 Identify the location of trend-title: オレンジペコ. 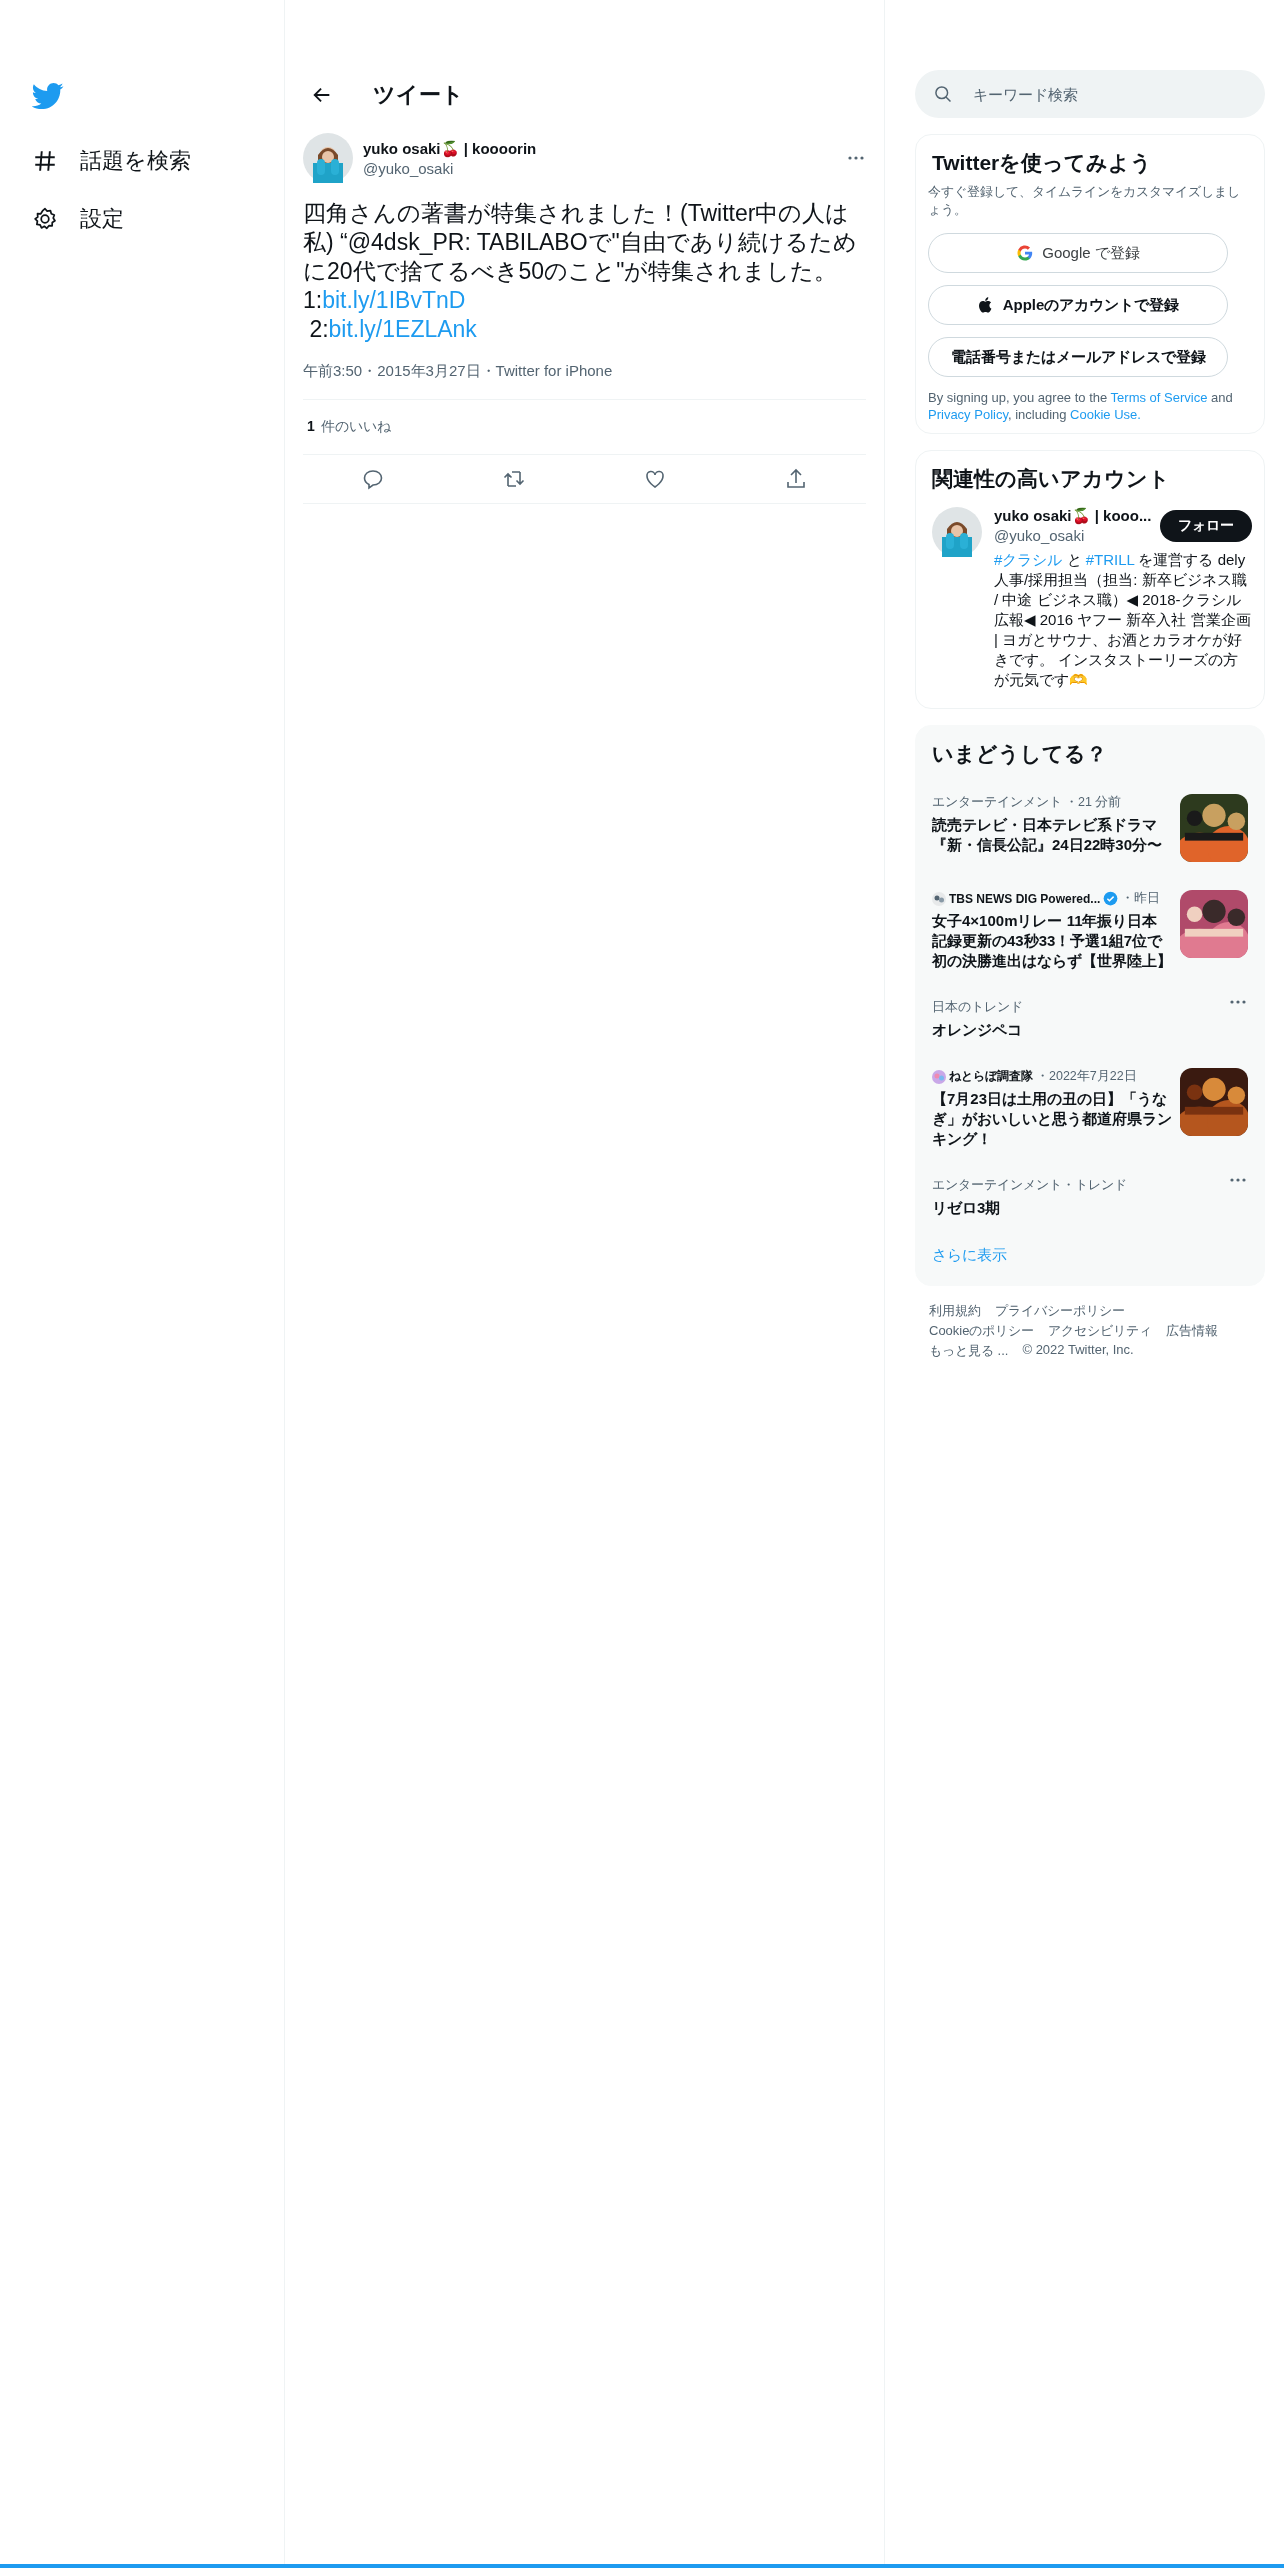
(1076, 1030).